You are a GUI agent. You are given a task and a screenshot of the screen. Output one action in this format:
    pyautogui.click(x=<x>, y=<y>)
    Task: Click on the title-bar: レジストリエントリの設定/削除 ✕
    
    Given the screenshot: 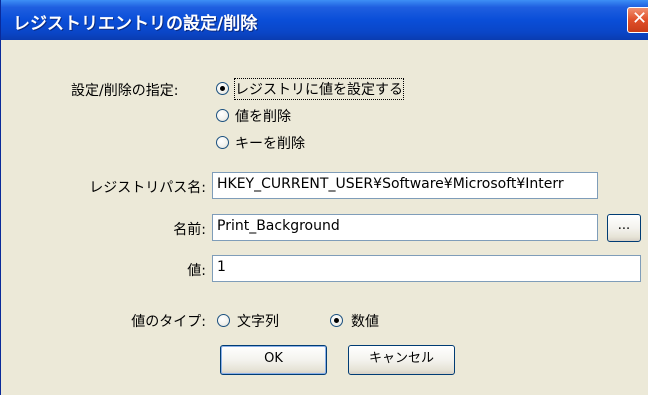 What is the action you would take?
    pyautogui.click(x=324, y=20)
    